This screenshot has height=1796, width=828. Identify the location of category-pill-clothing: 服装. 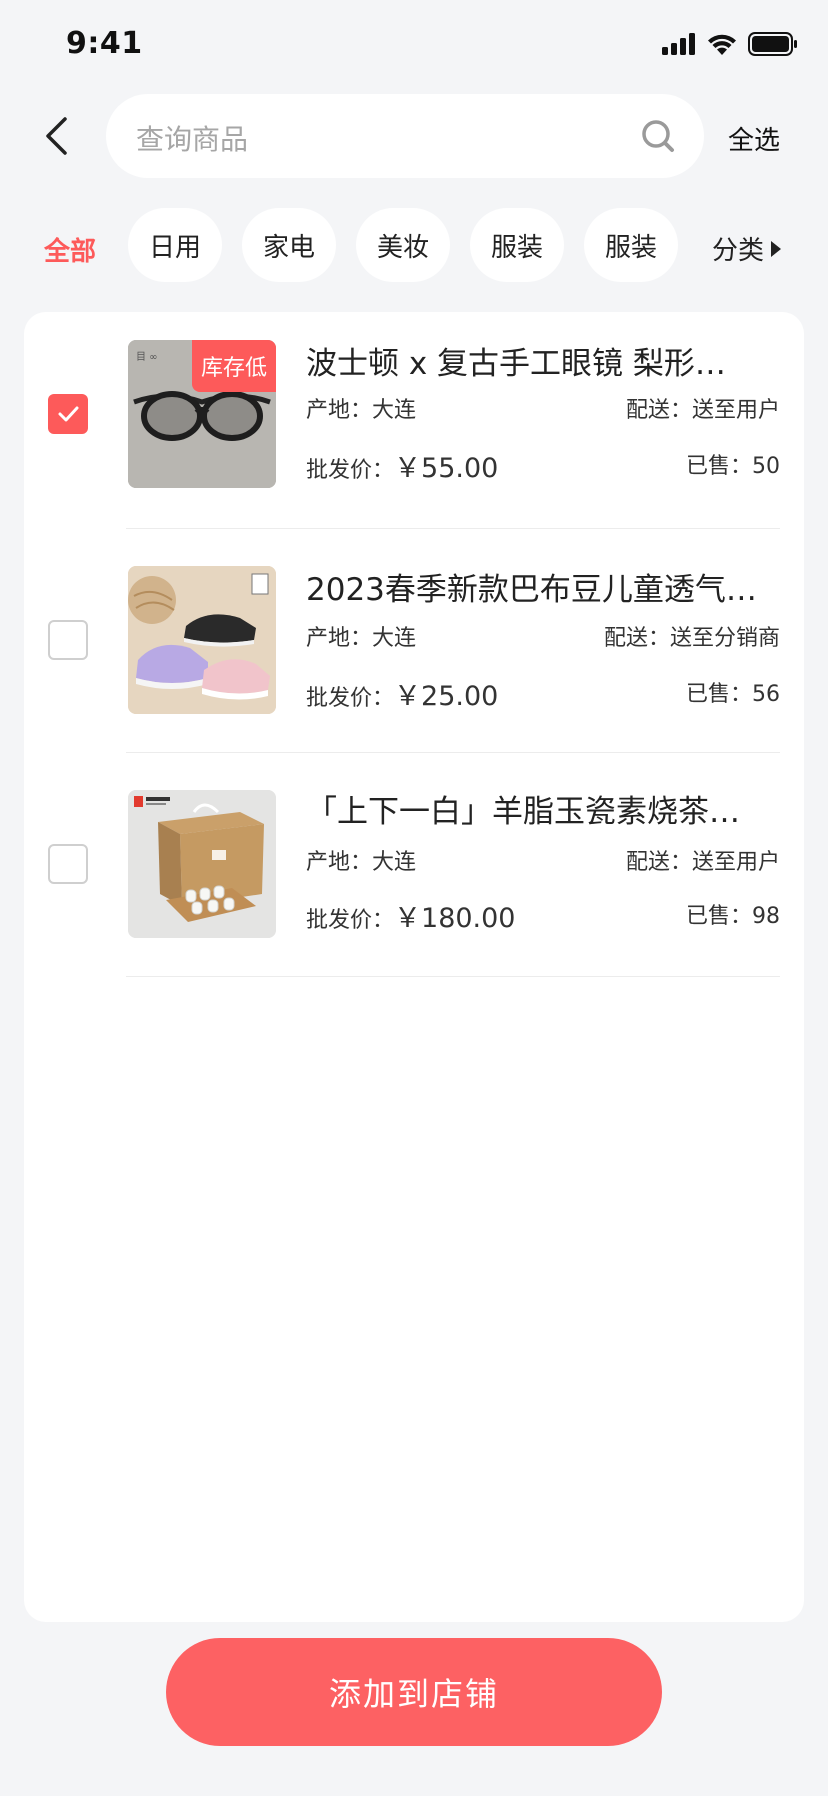
(517, 245).